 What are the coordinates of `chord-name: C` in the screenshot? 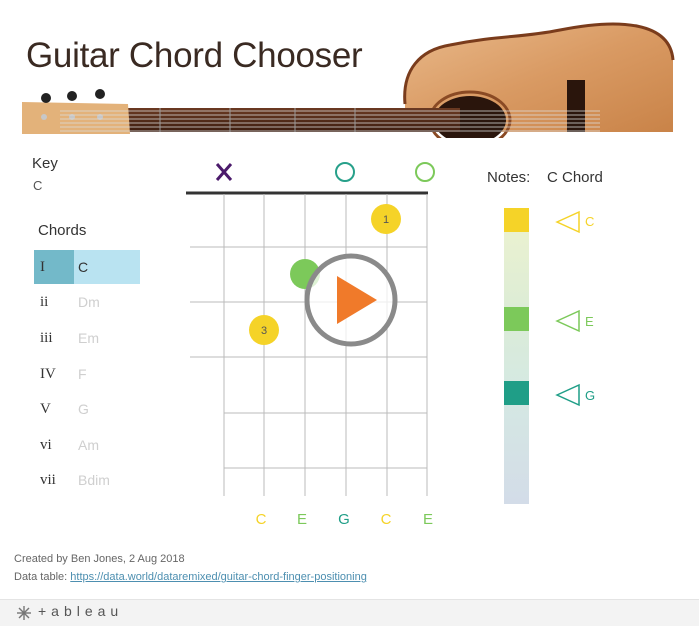 It's located at (83, 267).